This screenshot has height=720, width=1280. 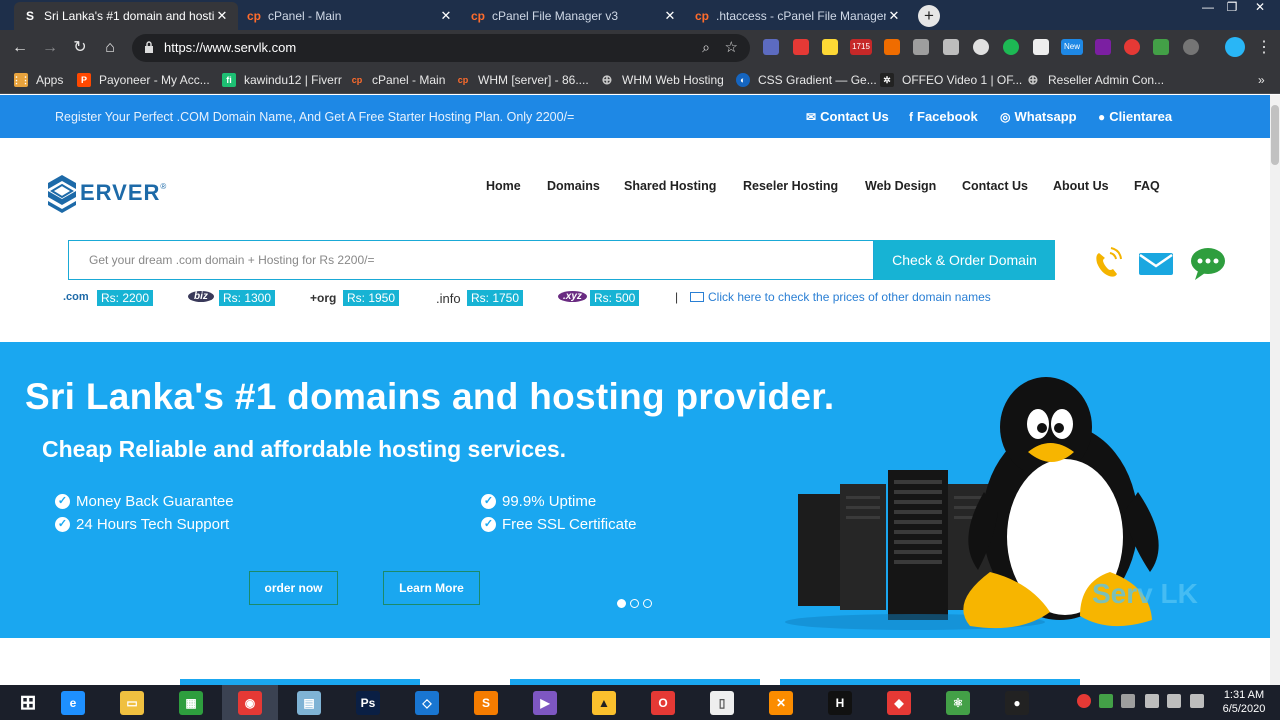 I want to click on nav-about-us: About Us, so click(x=1081, y=186).